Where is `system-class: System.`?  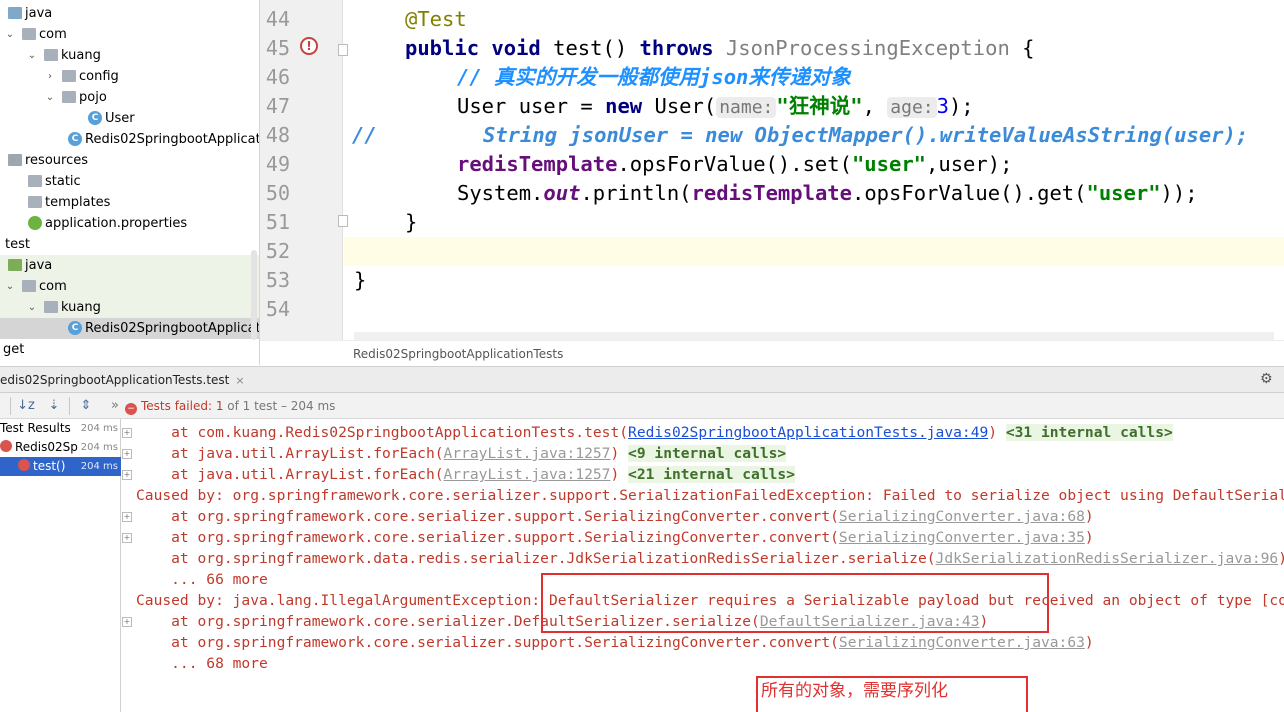 system-class: System. is located at coordinates (500, 193).